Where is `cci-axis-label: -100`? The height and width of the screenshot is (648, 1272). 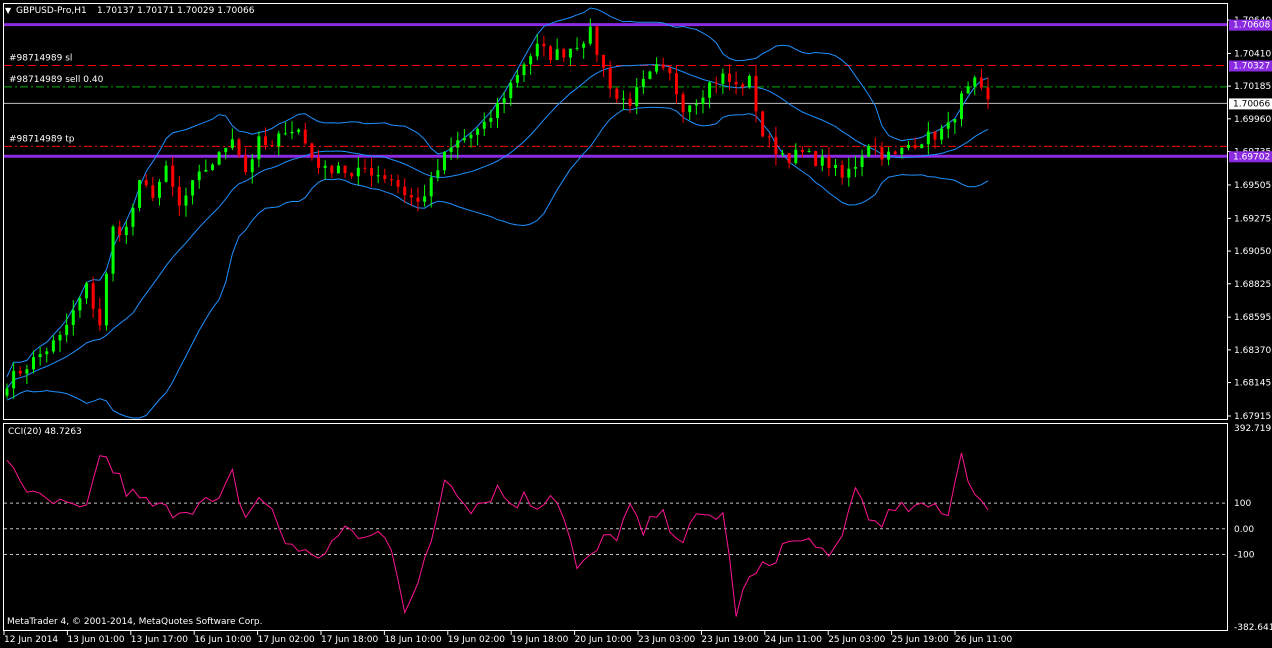
cci-axis-label: -100 is located at coordinates (1244, 555).